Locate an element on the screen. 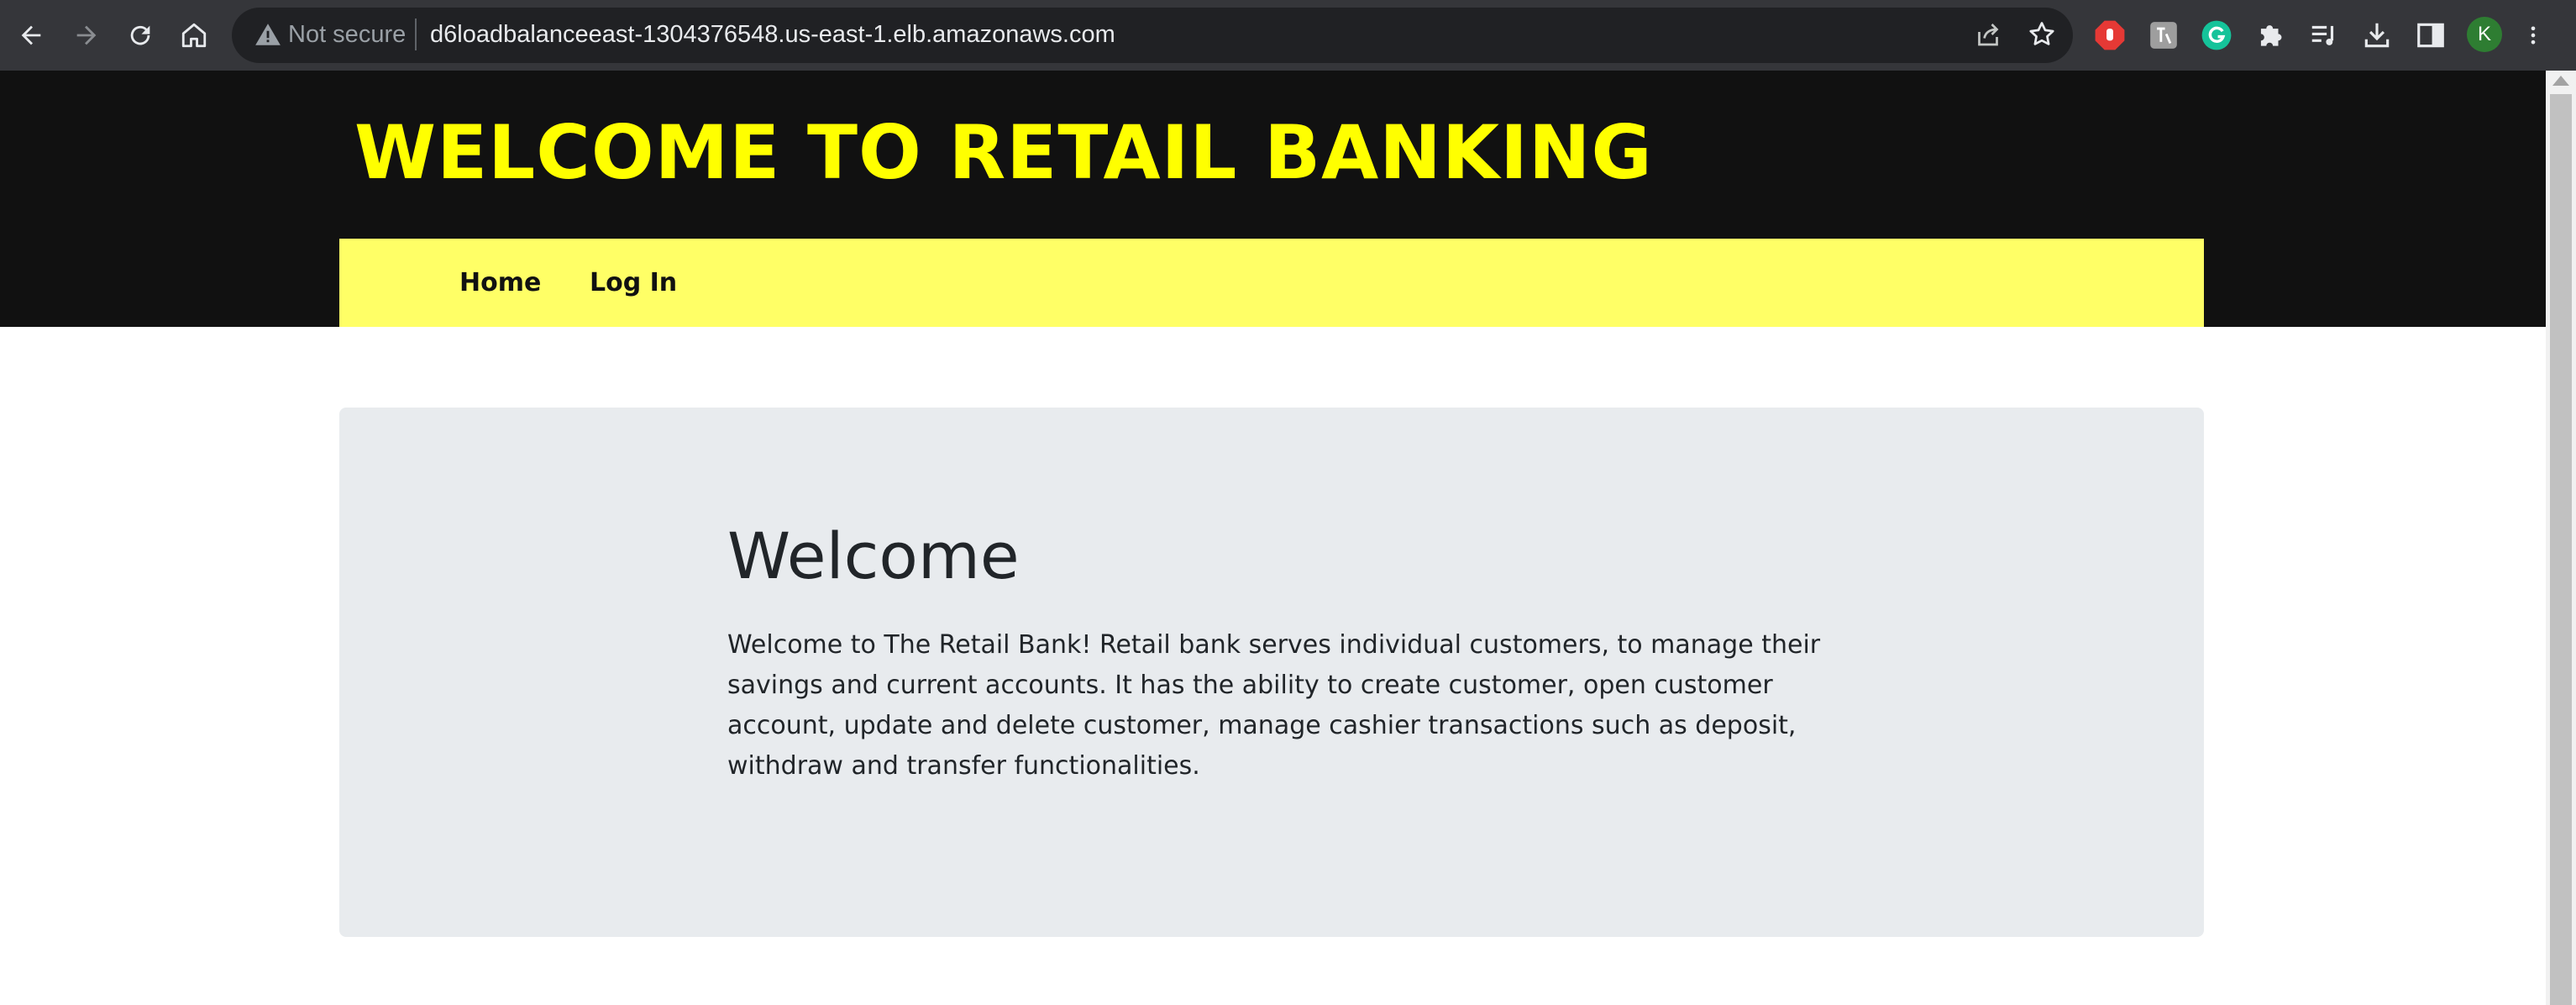 This screenshot has height=1005, width=2576. share-icon is located at coordinates (1988, 35).